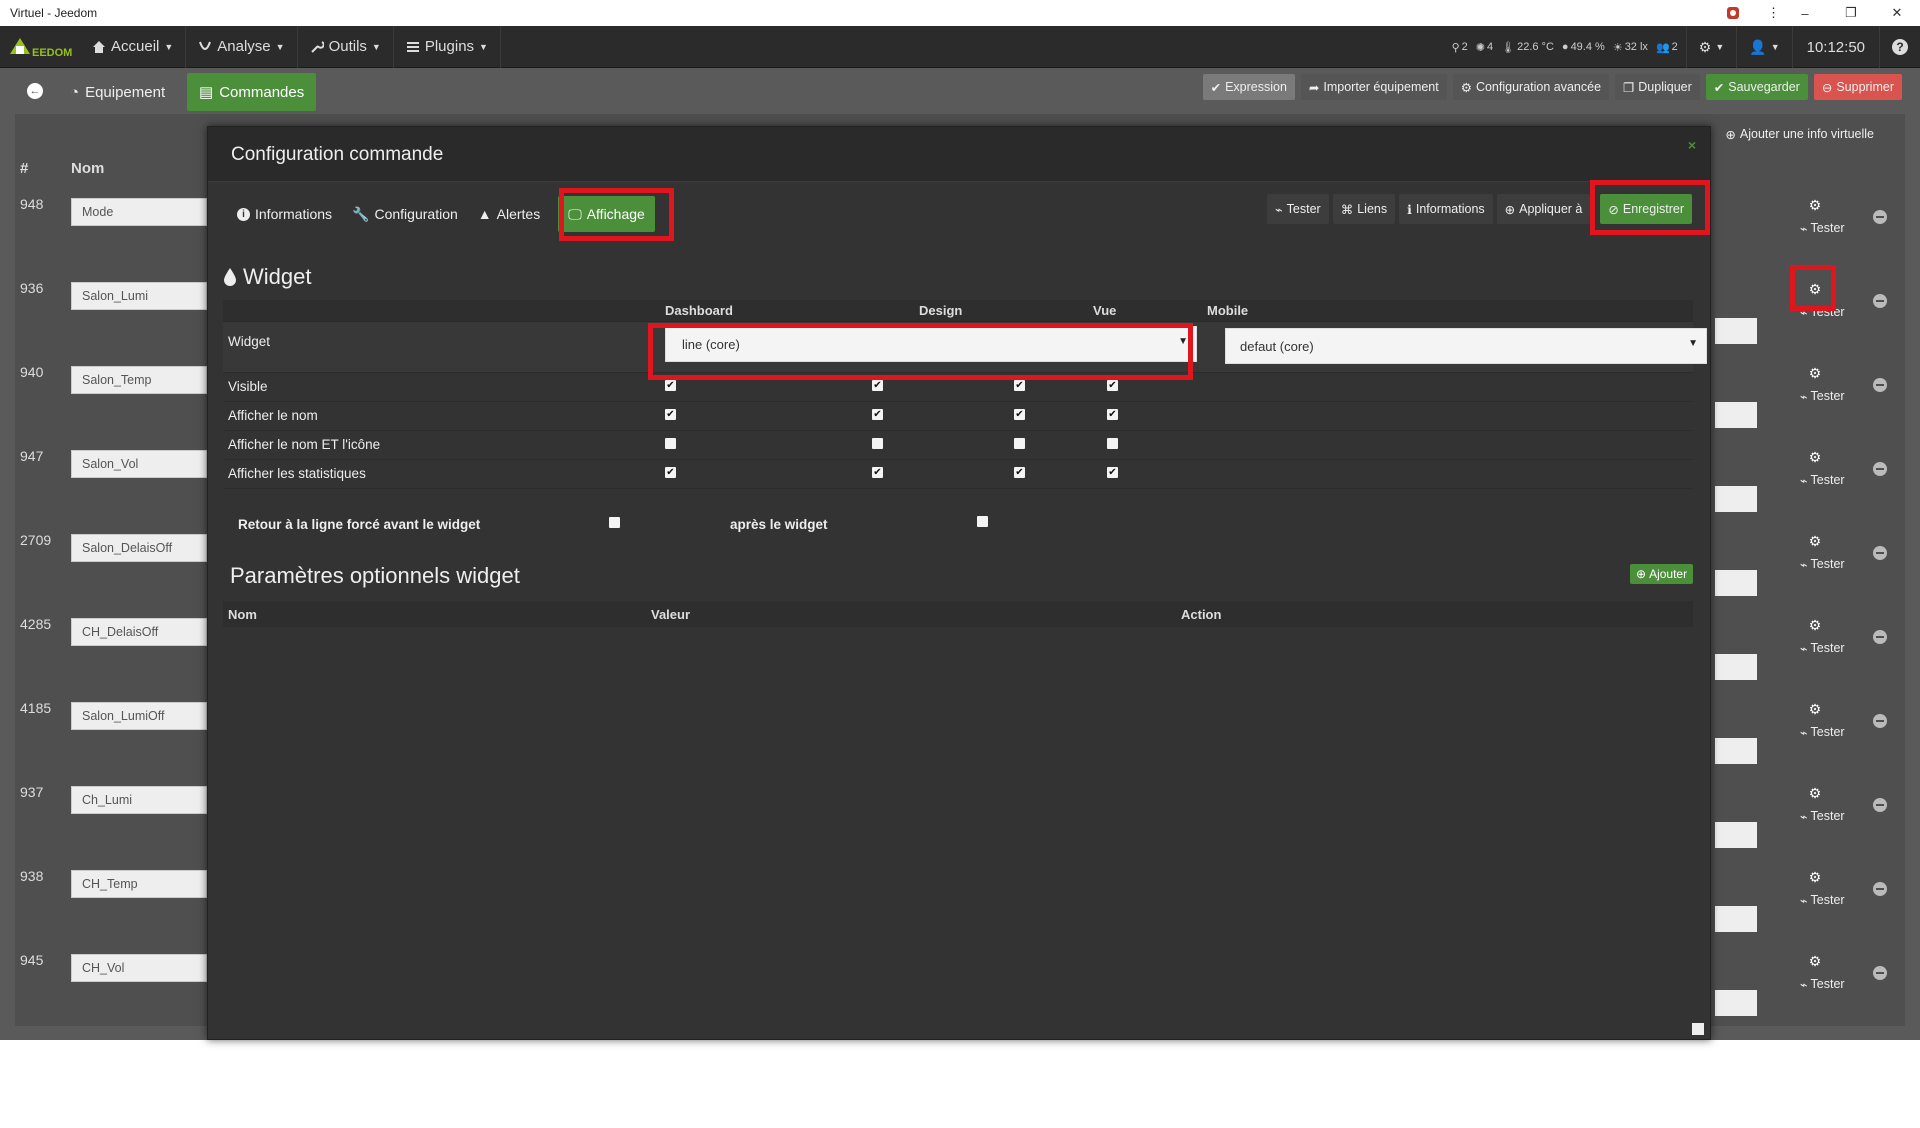 The height and width of the screenshot is (1128, 1920). Describe the element at coordinates (1773, 13) in the screenshot. I see `browser-menu-icon: ⋮` at that location.